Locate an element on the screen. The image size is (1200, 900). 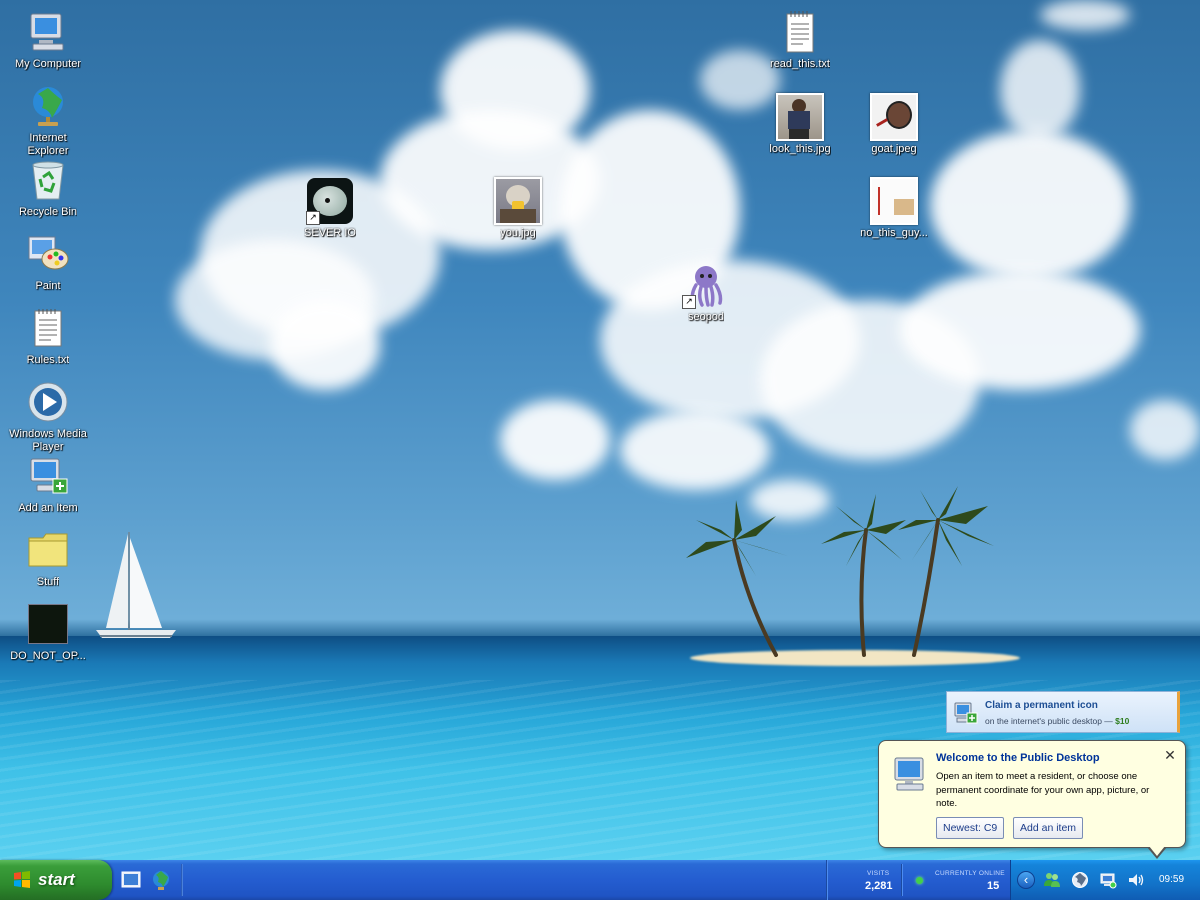
promo-price: $10 is located at coordinates (1122, 721).